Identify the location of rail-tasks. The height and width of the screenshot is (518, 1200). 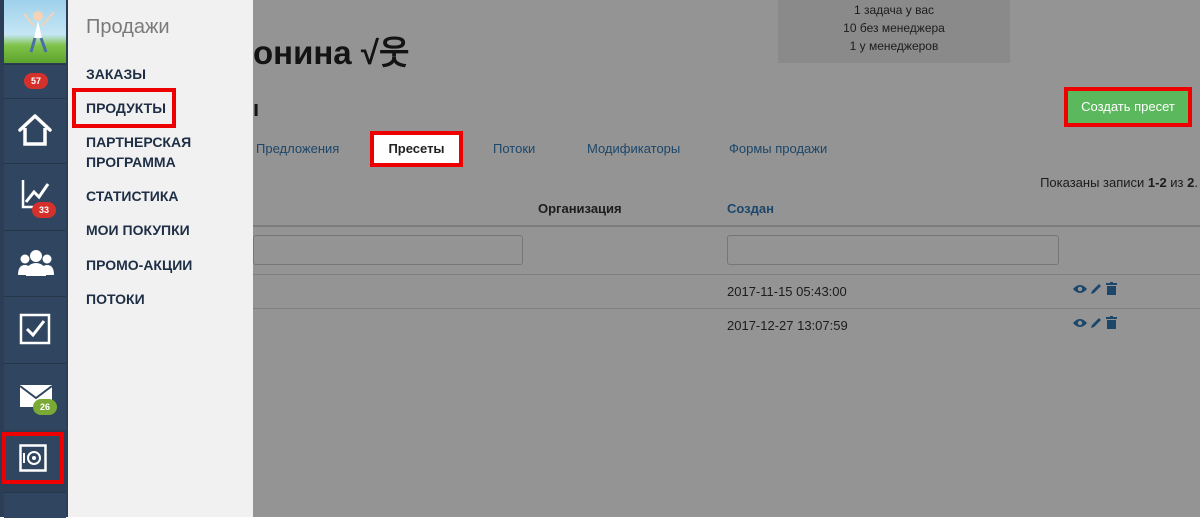
(35, 329).